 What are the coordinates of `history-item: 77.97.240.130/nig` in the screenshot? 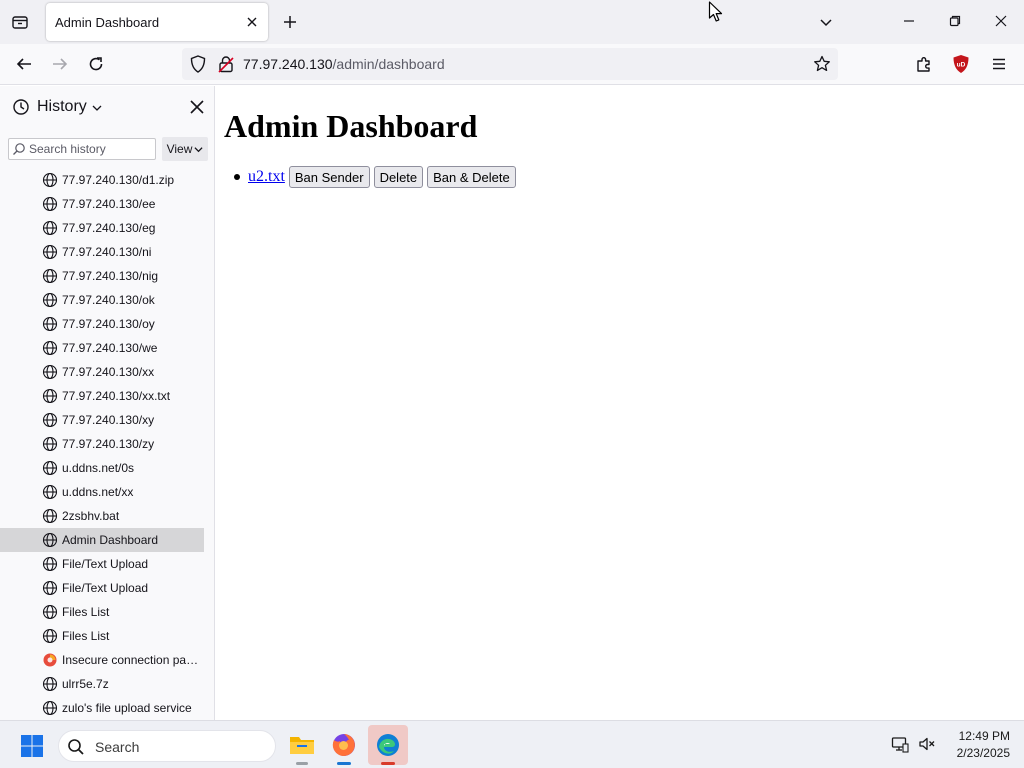 It's located at (102, 276).